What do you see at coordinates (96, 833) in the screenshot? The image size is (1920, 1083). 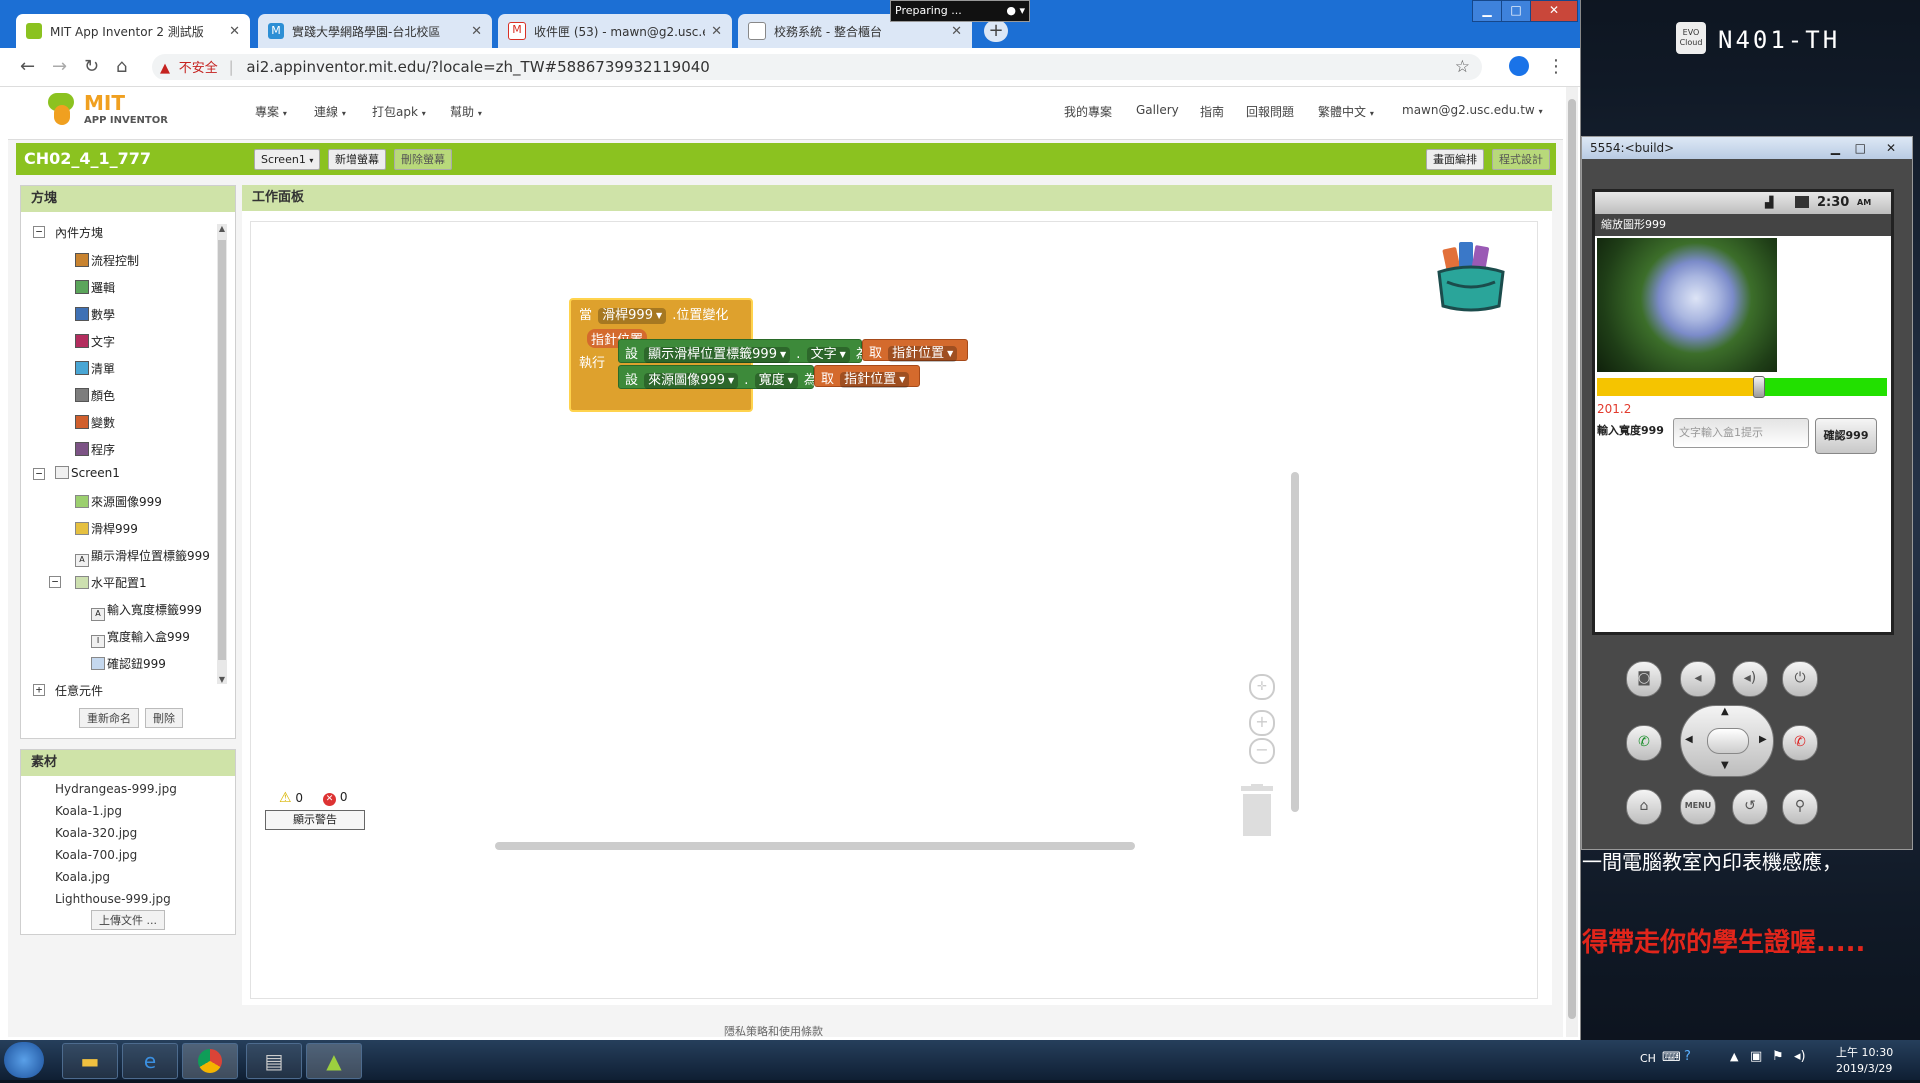 I see `asset-file: Koala-320.jpg` at bounding box center [96, 833].